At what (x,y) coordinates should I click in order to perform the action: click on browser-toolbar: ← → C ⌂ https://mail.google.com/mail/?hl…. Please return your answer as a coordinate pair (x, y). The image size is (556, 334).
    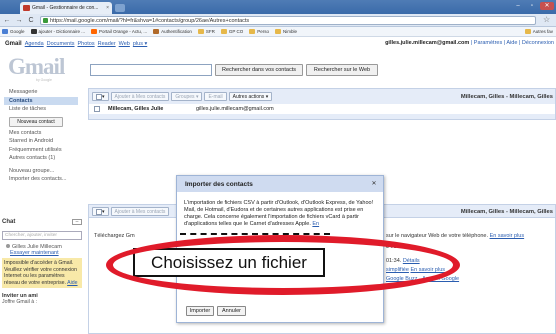
    Looking at the image, I should click on (278, 20).